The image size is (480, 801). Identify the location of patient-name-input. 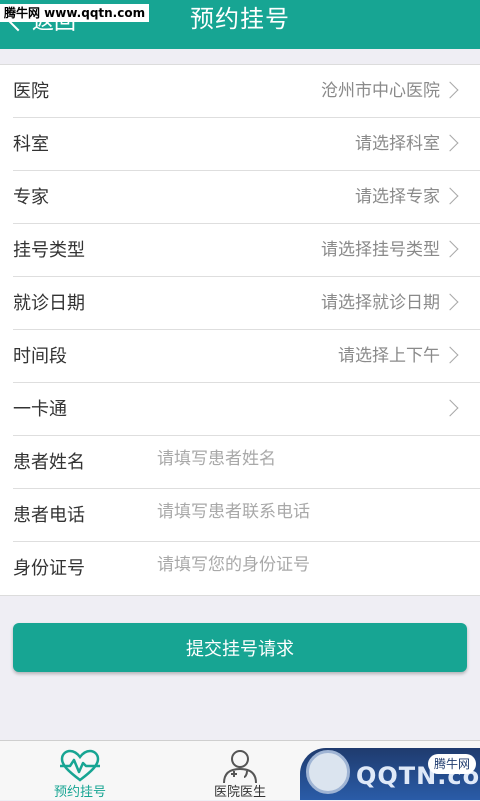
(307, 459).